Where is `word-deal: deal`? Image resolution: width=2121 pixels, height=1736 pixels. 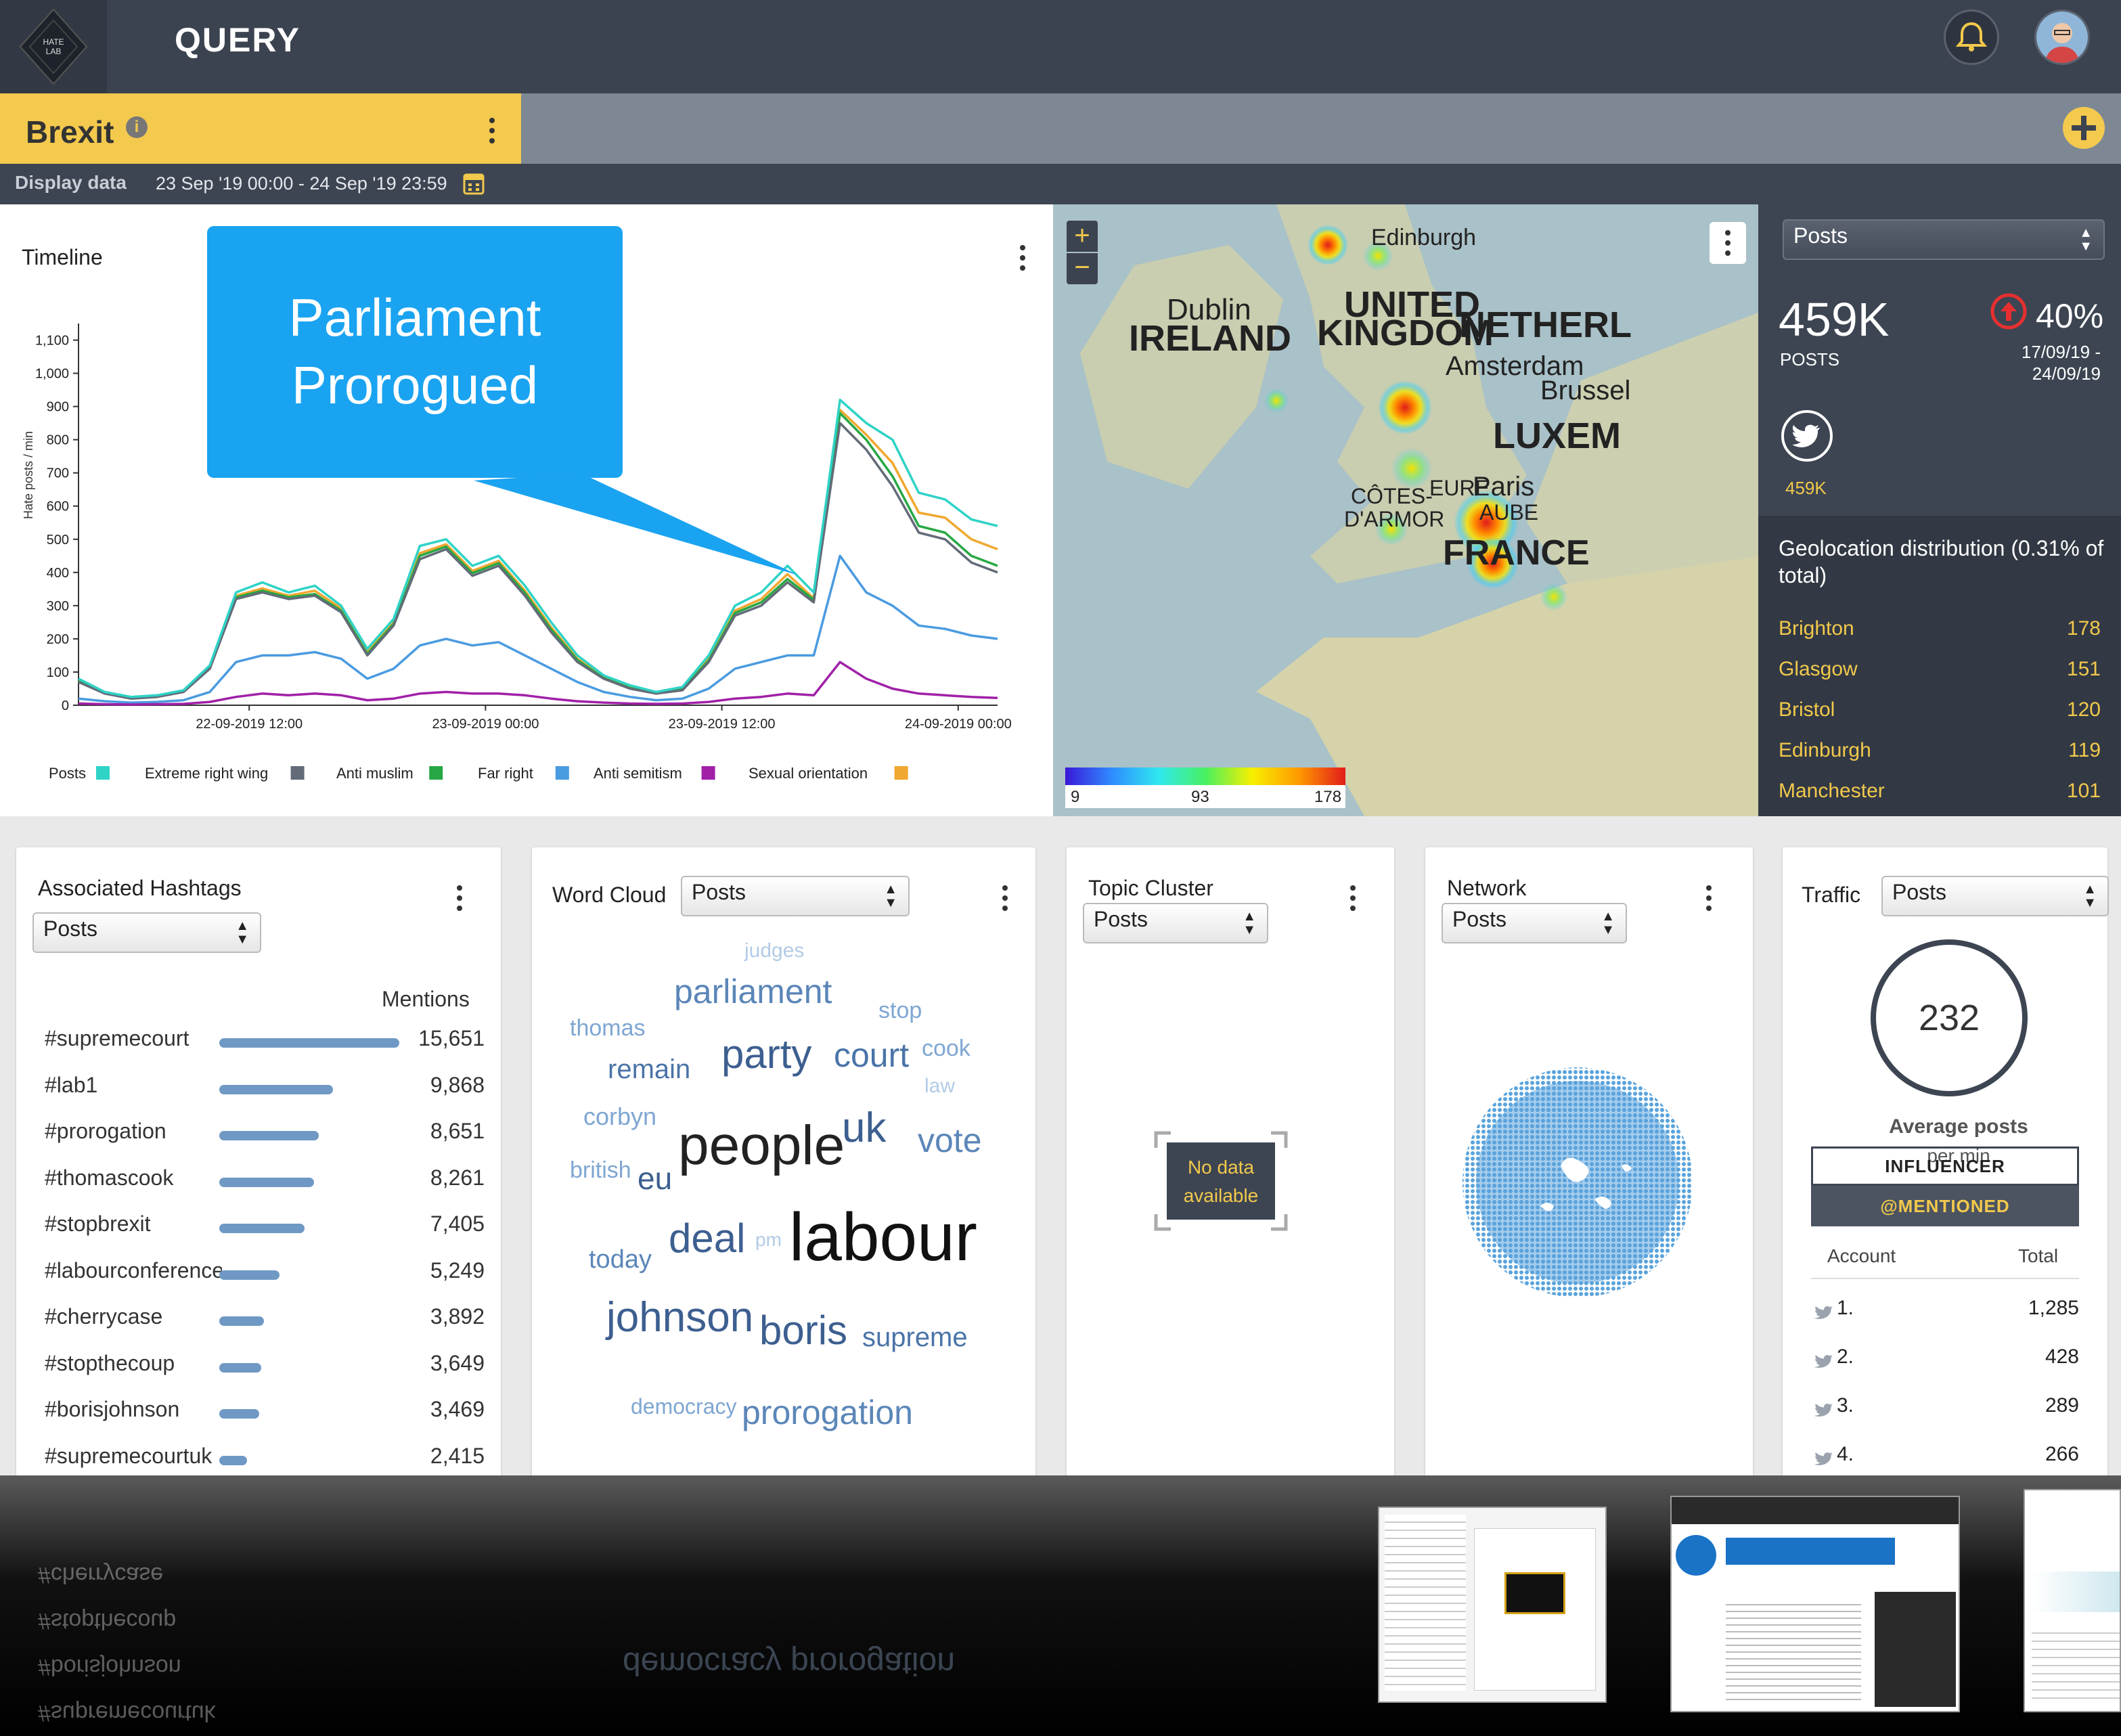
word-deal: deal is located at coordinates (707, 1238).